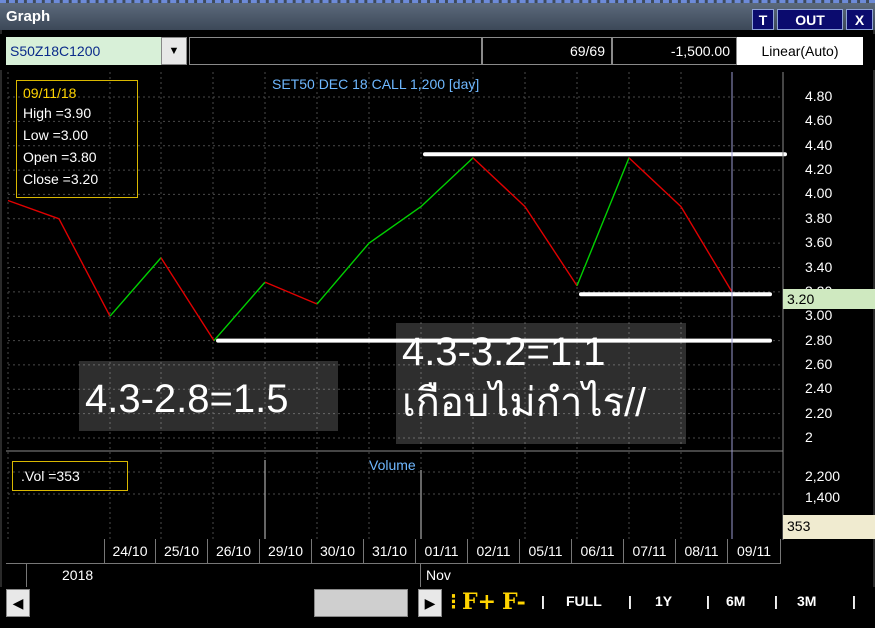 This screenshot has width=875, height=628. Describe the element at coordinates (392, 465) in the screenshot. I see `volume-label: Volume` at that location.